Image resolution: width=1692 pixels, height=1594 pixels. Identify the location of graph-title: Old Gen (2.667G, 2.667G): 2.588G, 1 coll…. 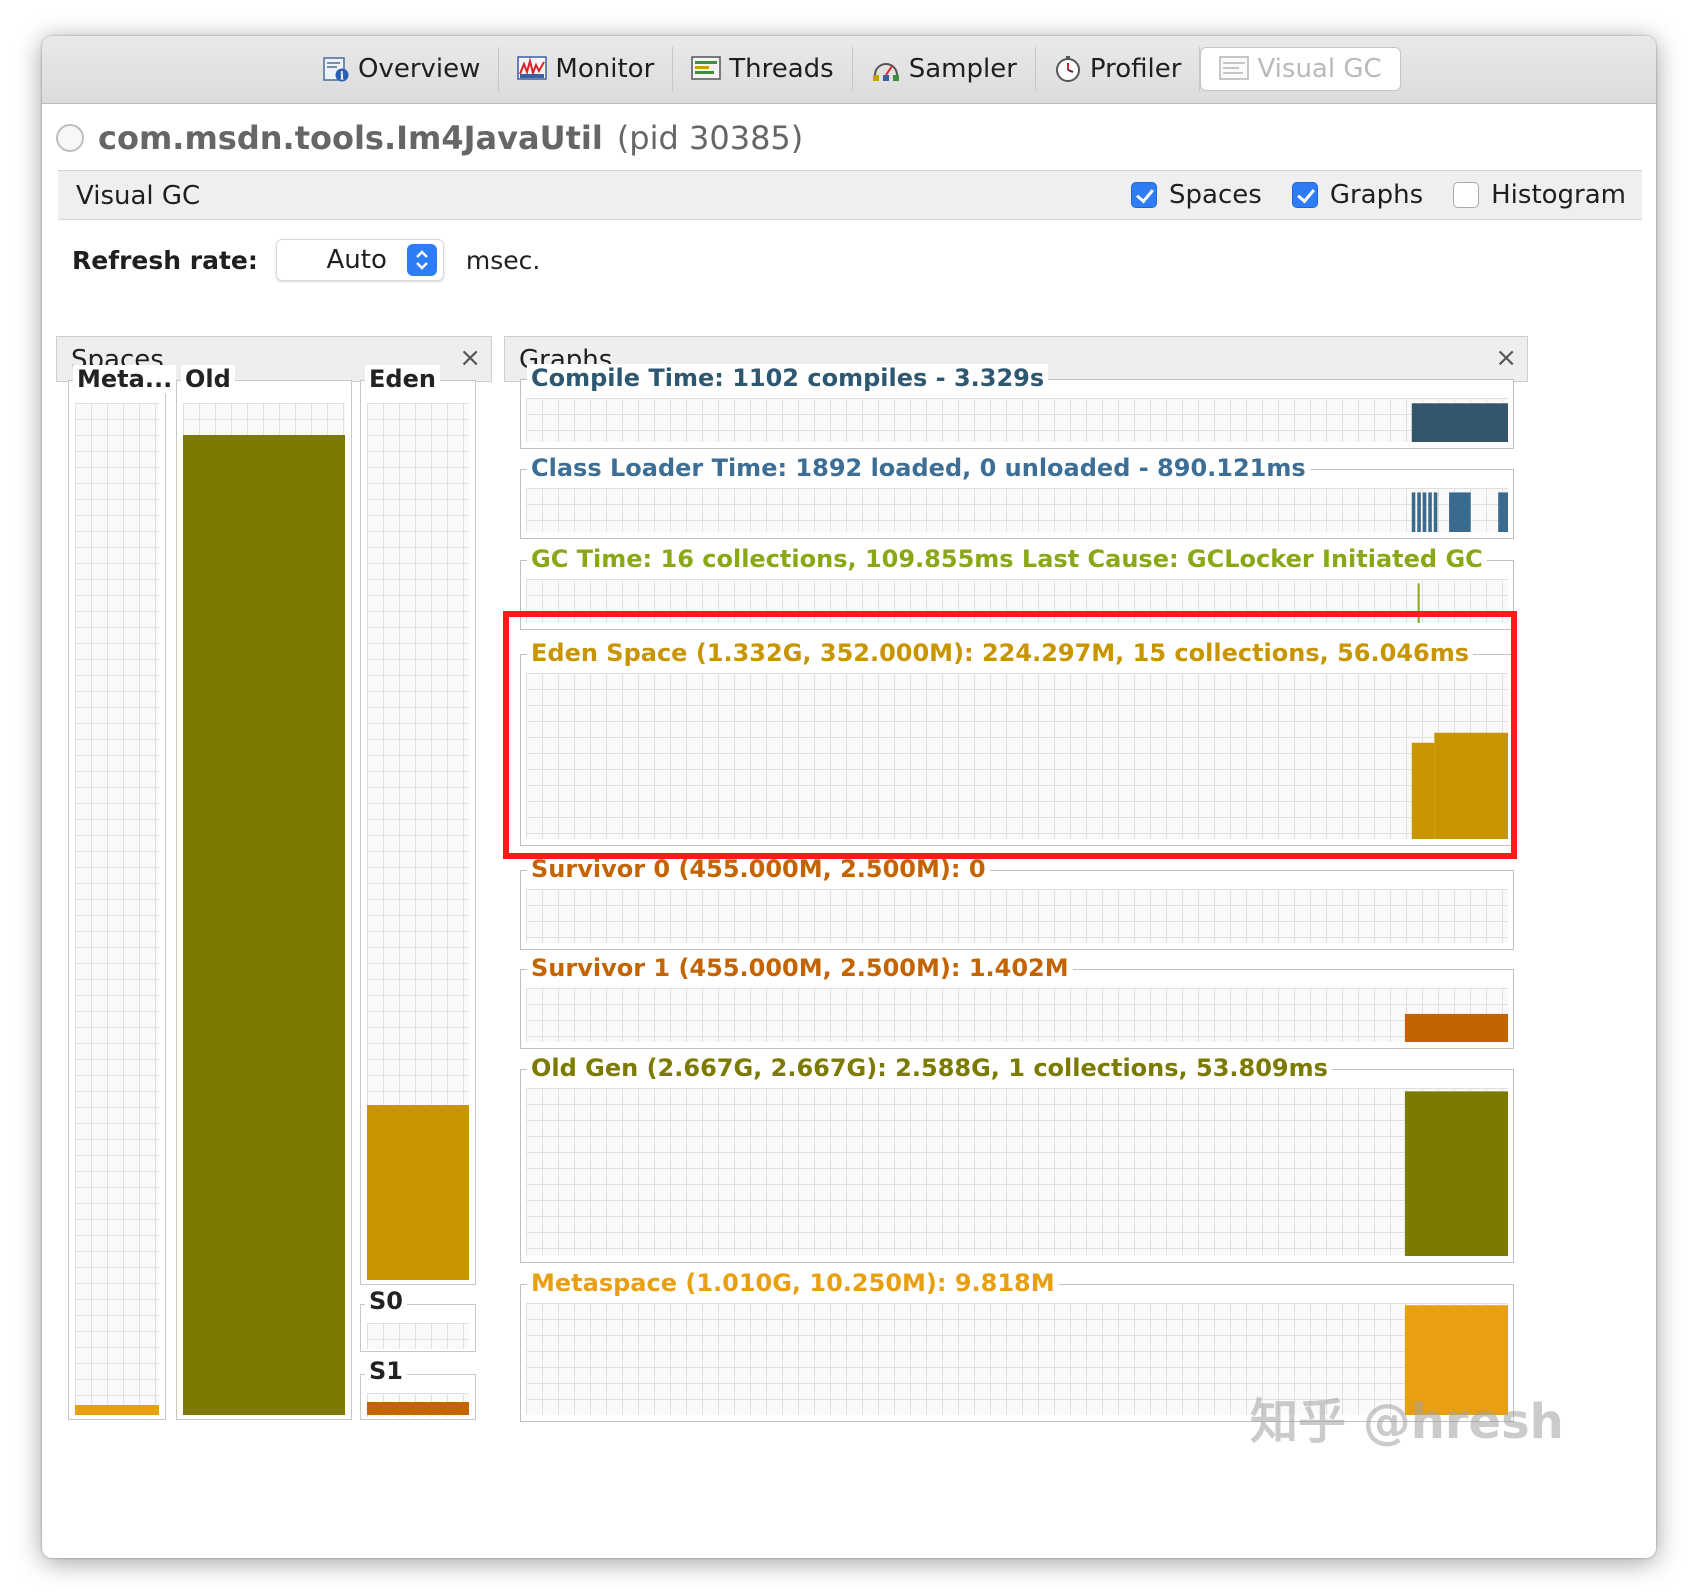
(929, 1068).